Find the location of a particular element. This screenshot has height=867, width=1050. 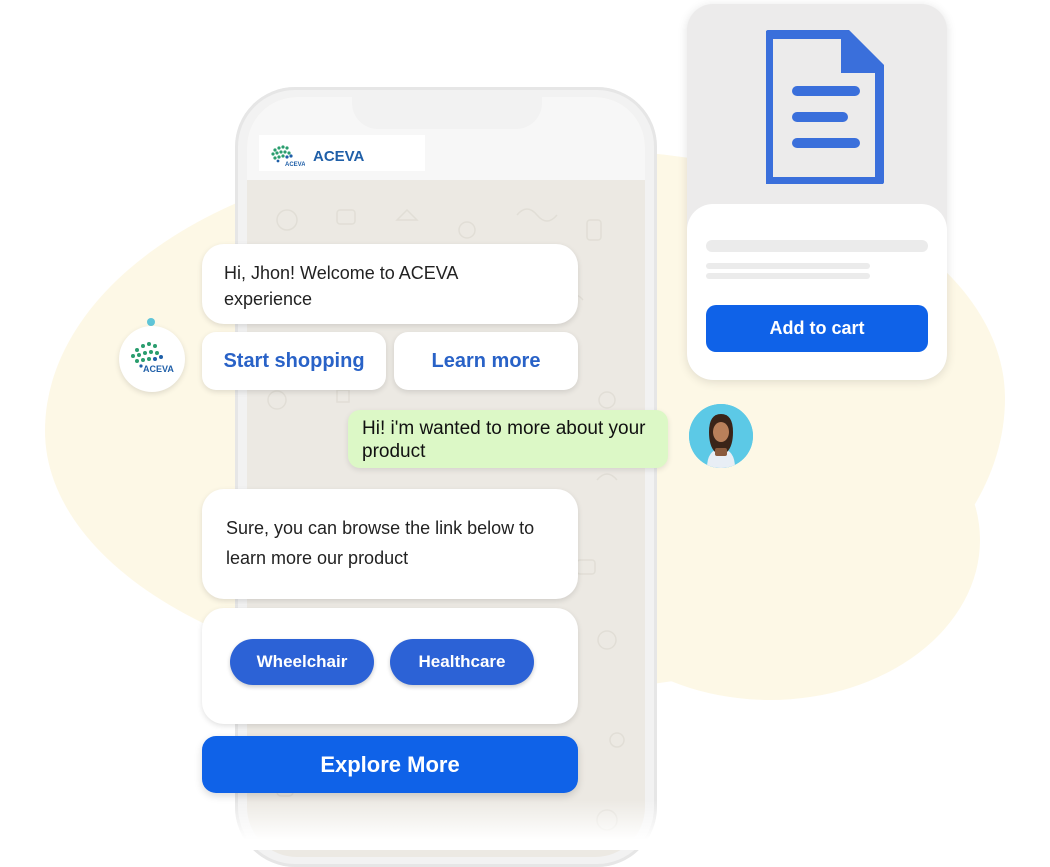

wheelchair-chip: Wheelchair is located at coordinates (302, 662).